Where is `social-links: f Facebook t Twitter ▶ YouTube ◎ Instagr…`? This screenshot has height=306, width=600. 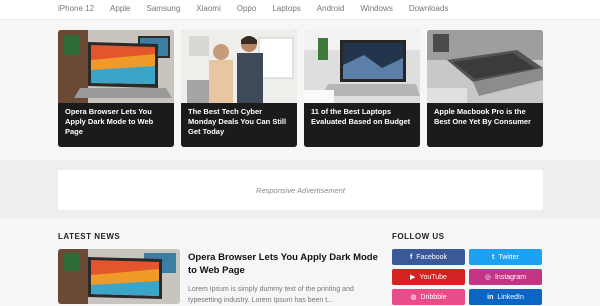 social-links: f Facebook t Twitter ▶ YouTube ◎ Instagr… is located at coordinates (467, 277).